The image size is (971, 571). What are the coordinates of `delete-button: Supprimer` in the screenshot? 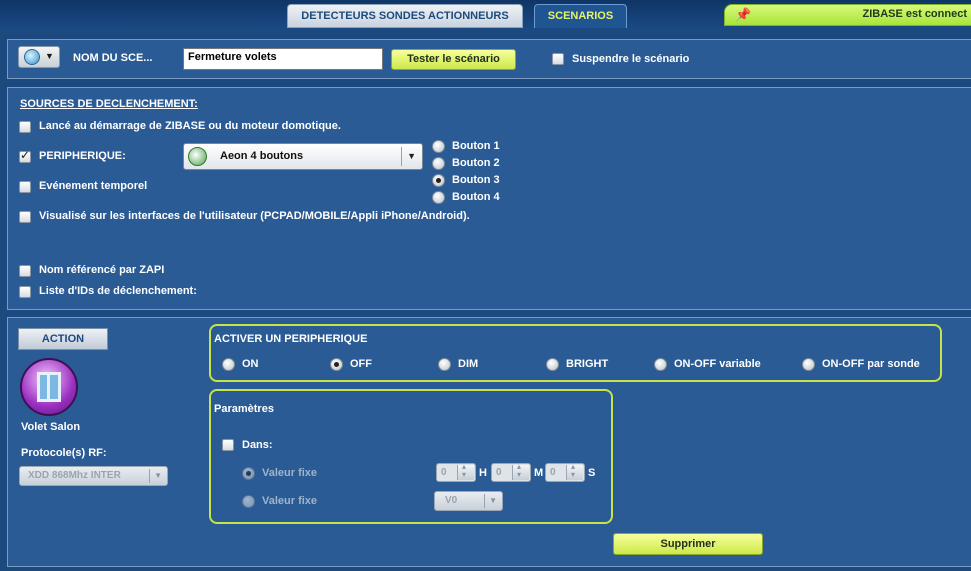 It's located at (688, 544).